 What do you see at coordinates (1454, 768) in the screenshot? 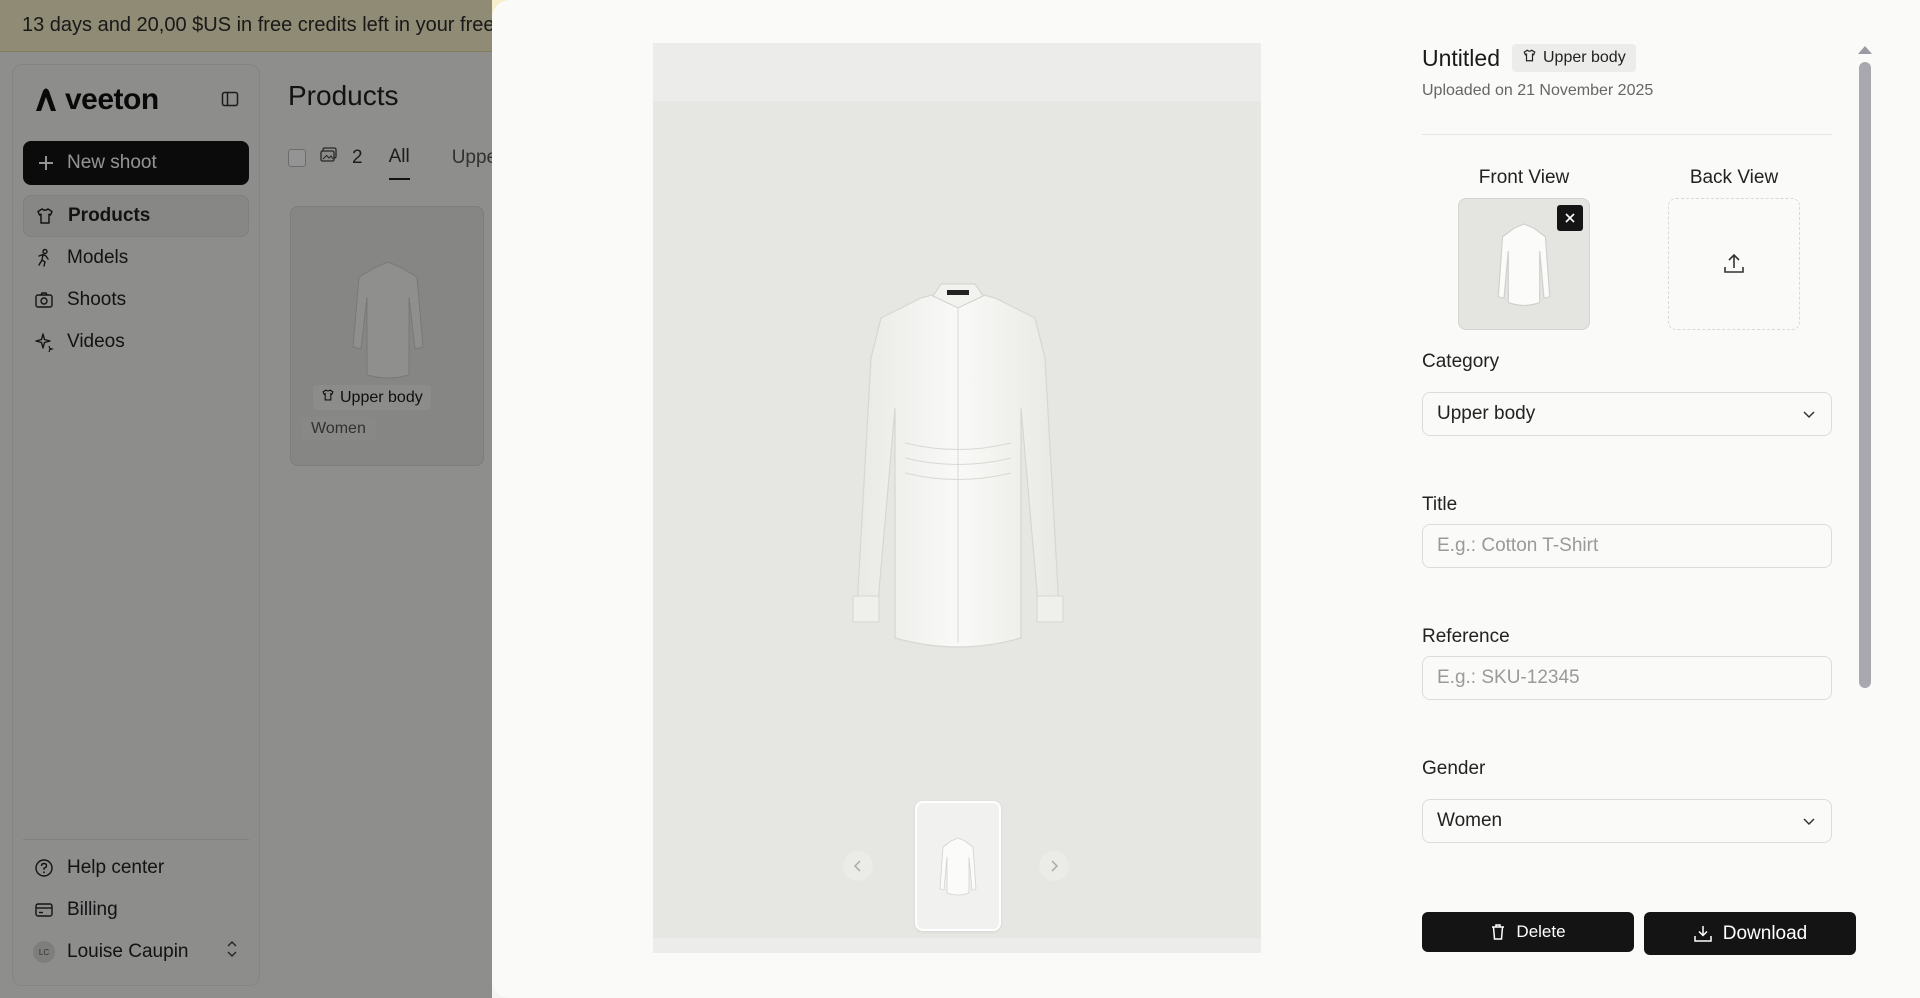
I see `gender-label: Gender` at bounding box center [1454, 768].